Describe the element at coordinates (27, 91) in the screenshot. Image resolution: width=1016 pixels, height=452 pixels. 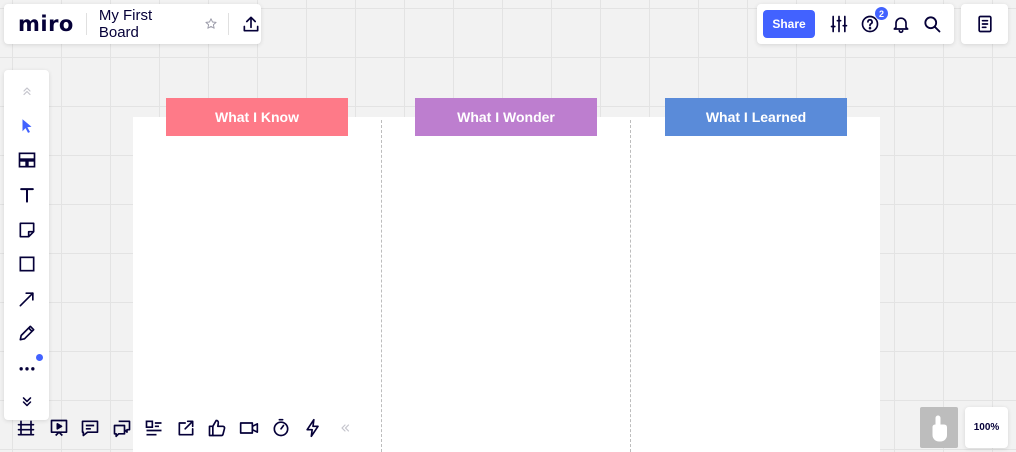
I see `collapse-up-icon` at that location.